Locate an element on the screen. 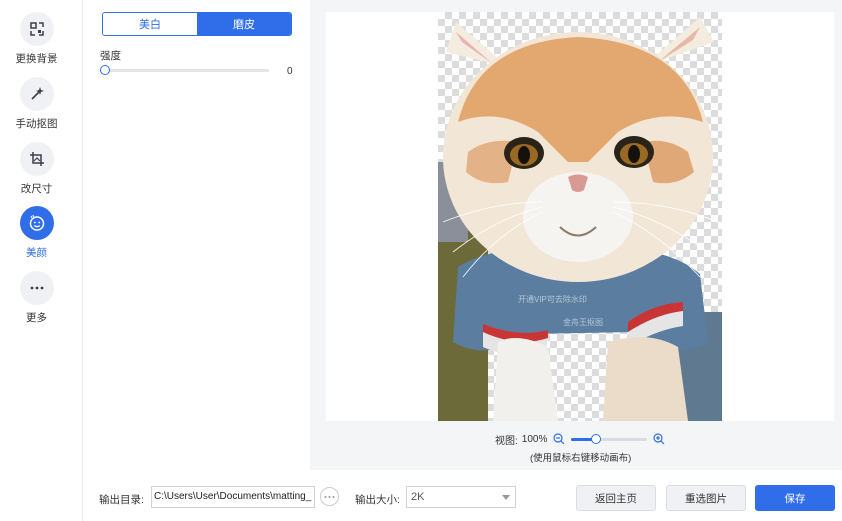 The image size is (842, 521). strength-slider-track is located at coordinates (186, 70).